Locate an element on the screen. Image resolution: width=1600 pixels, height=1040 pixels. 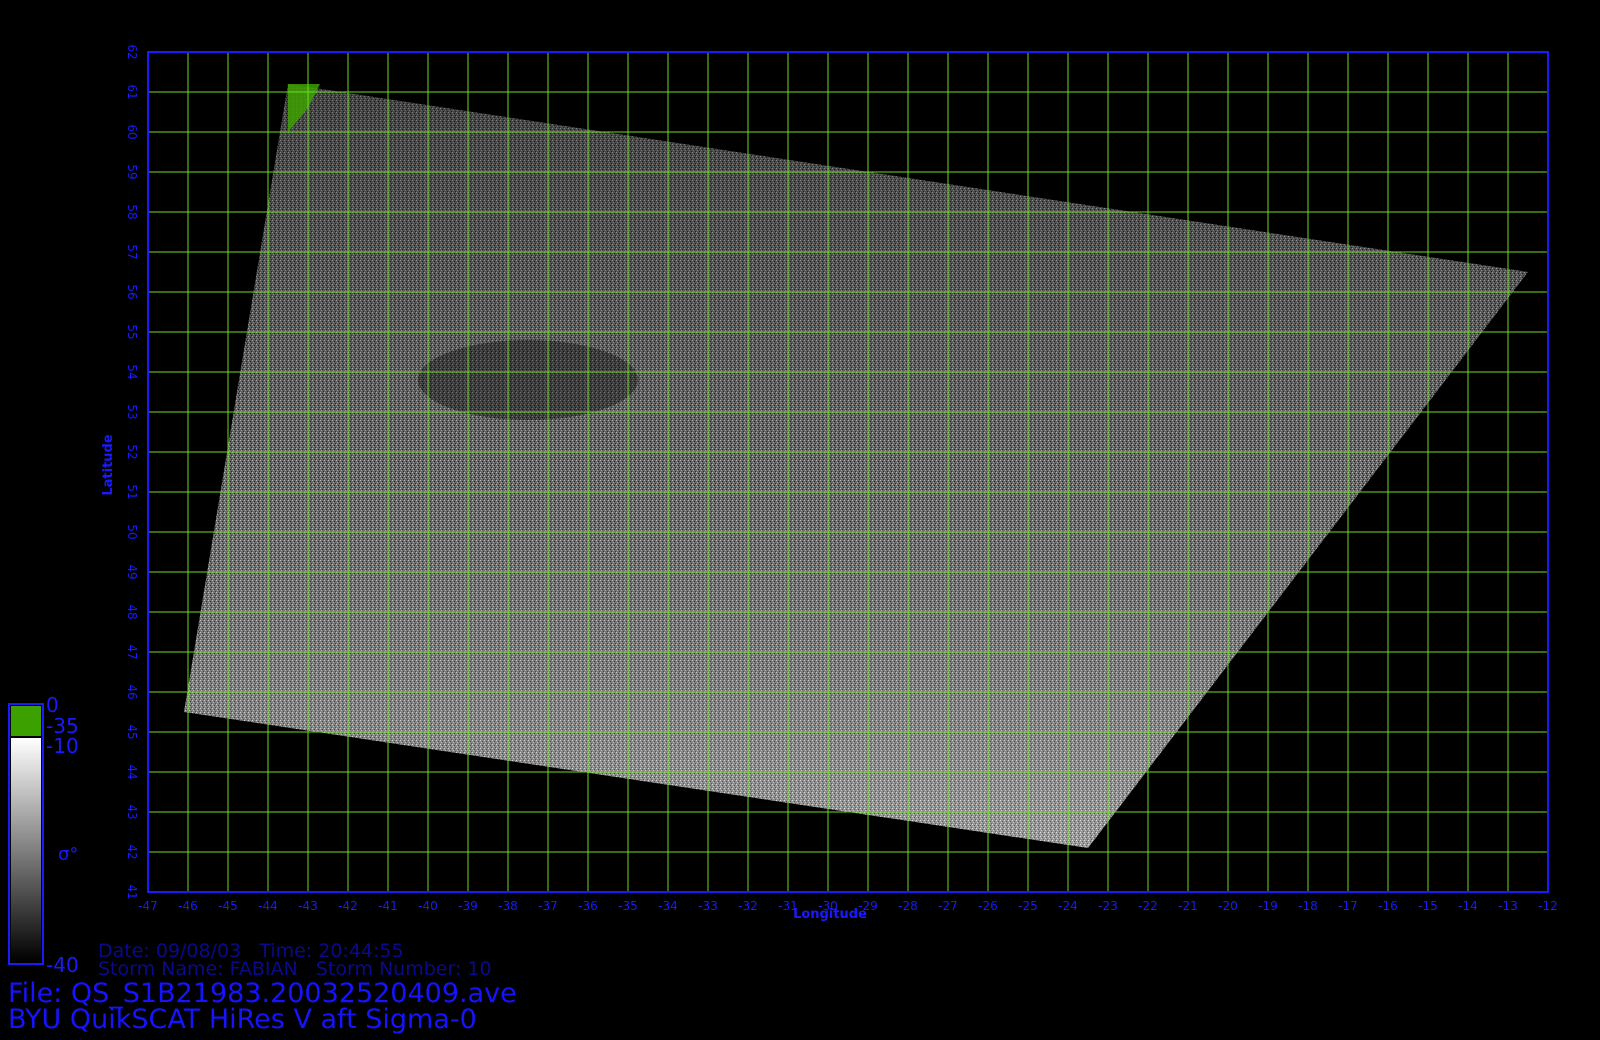
longitude-tick-label: -34 is located at coordinates (668, 906).